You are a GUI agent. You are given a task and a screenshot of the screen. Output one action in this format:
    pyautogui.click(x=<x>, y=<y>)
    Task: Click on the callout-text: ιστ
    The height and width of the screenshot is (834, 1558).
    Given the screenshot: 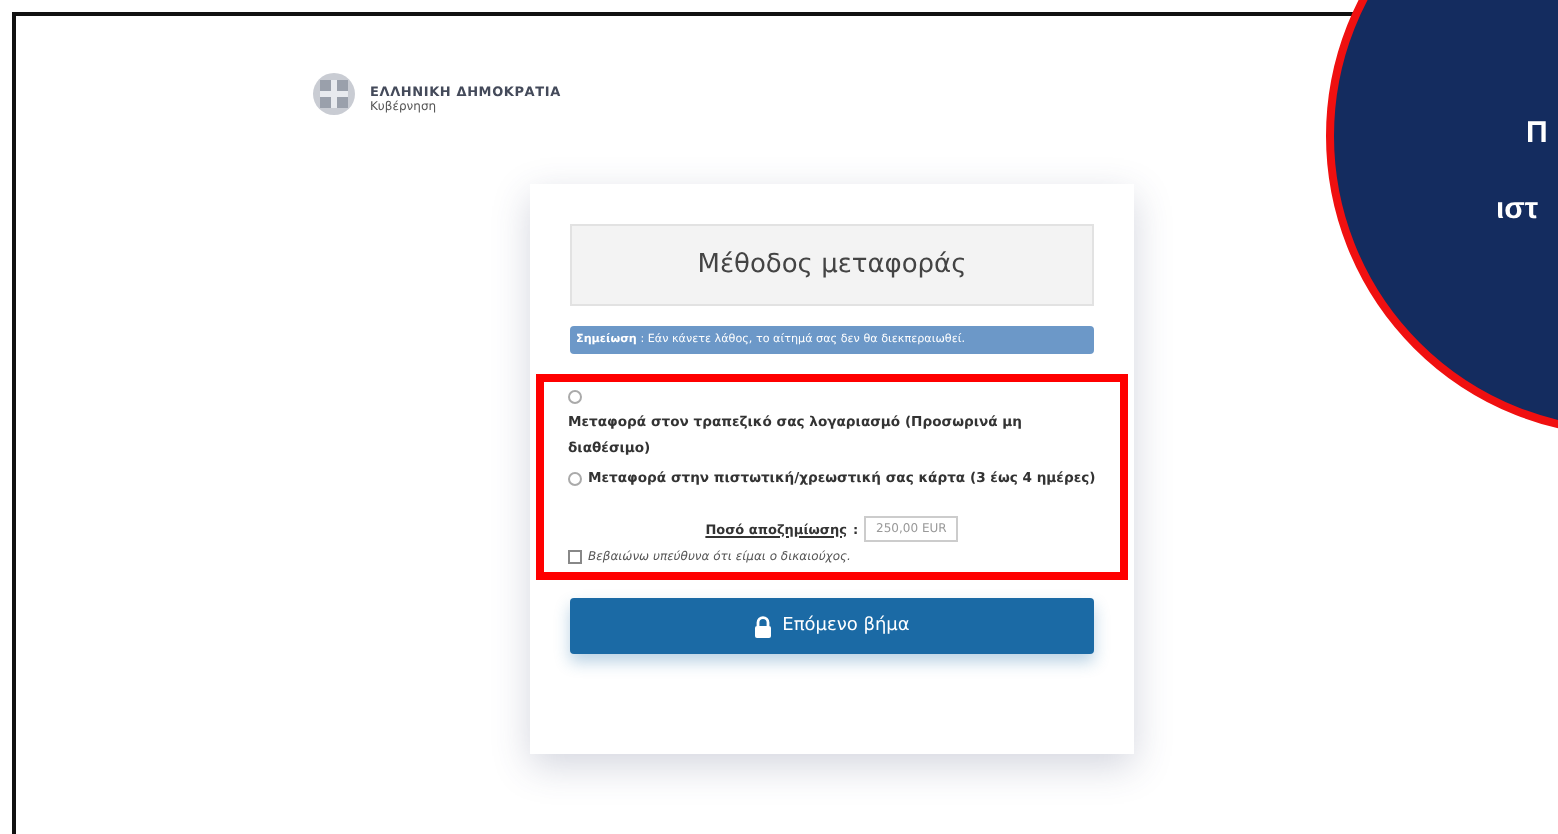 What is the action you would take?
    pyautogui.click(x=1517, y=209)
    